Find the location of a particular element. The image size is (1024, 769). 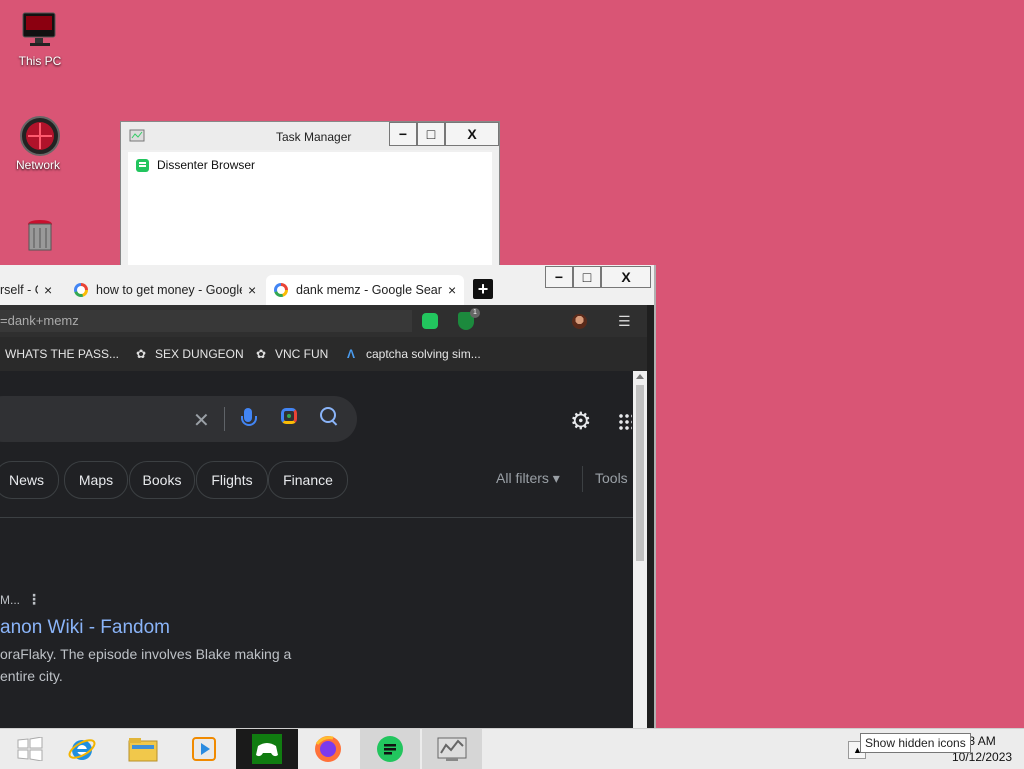

maximize-button: □ is located at coordinates (431, 134).